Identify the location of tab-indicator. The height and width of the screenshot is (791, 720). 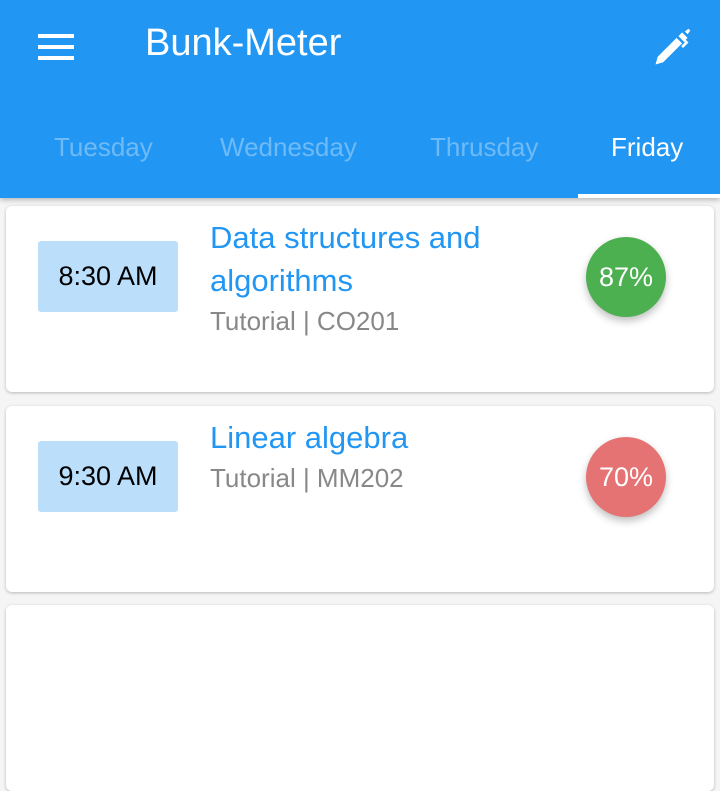
(649, 196).